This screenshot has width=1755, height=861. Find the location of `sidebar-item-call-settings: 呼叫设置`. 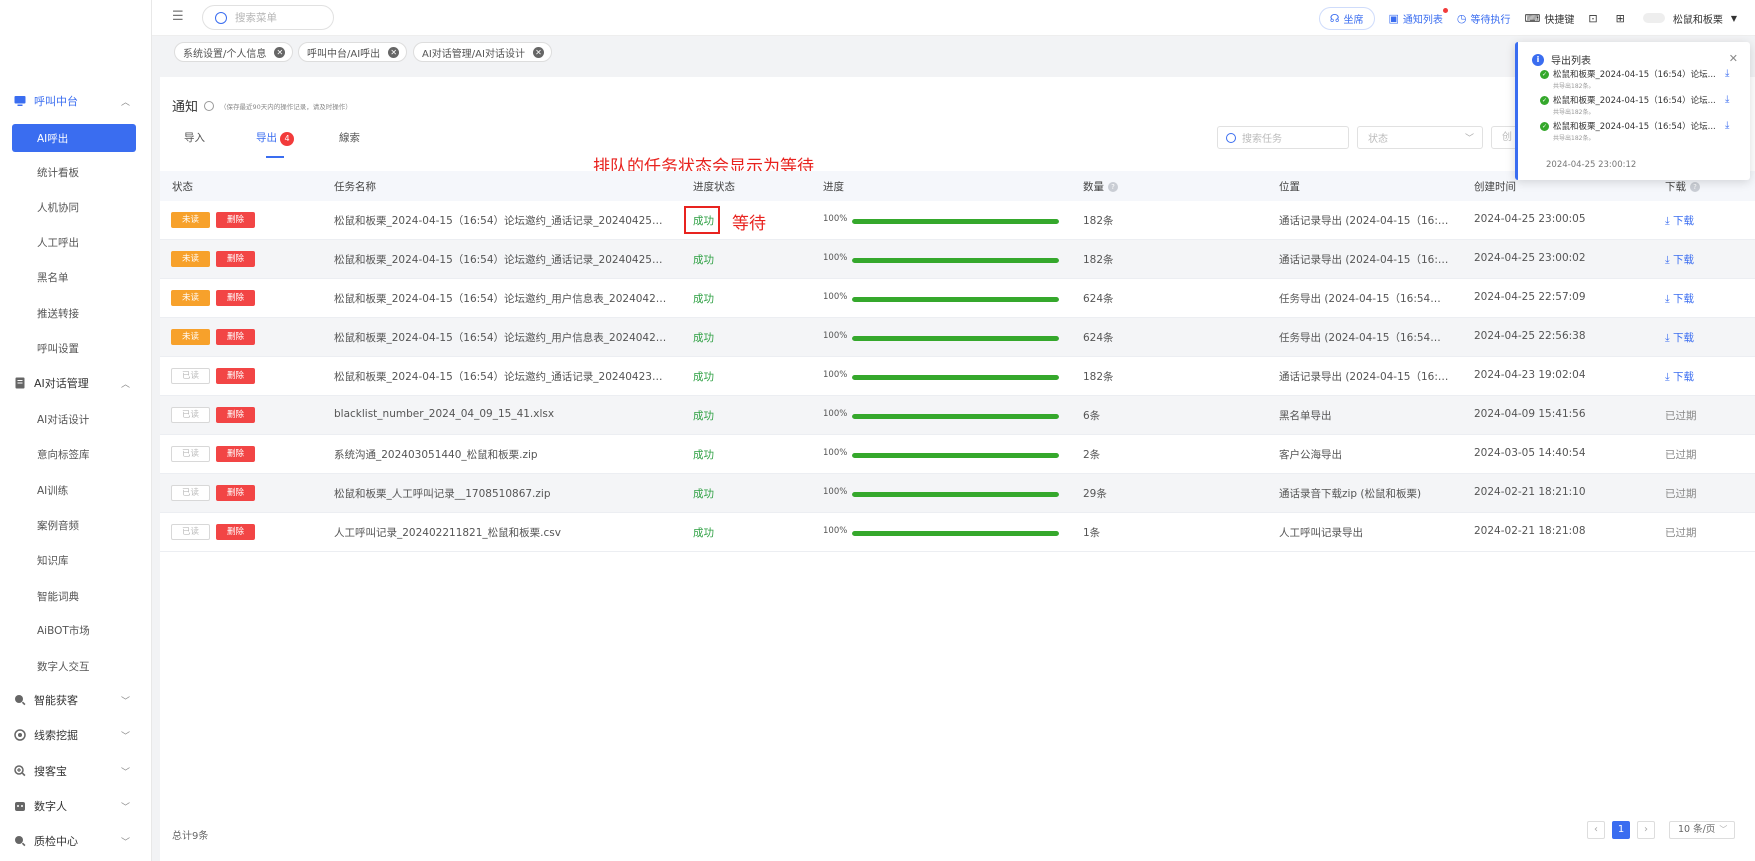

sidebar-item-call-settings: 呼叫设置 is located at coordinates (58, 348).